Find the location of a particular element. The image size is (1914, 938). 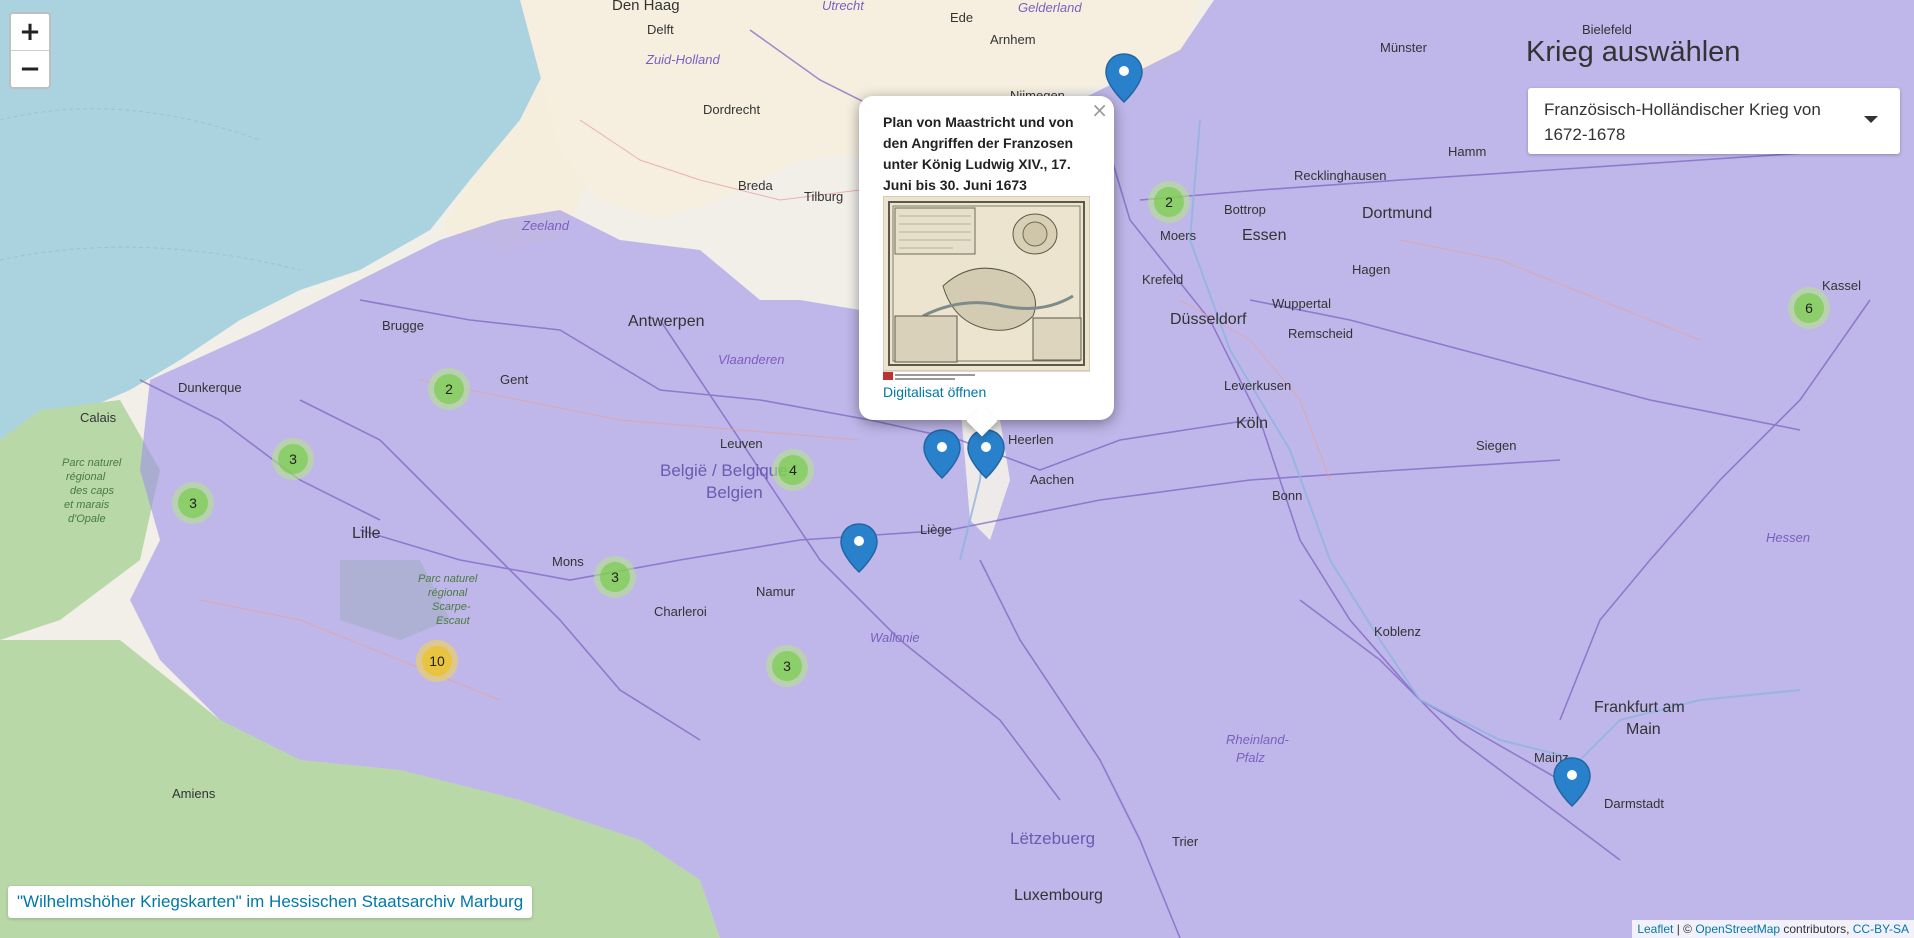

svg-text: Gent is located at coordinates (514, 379).